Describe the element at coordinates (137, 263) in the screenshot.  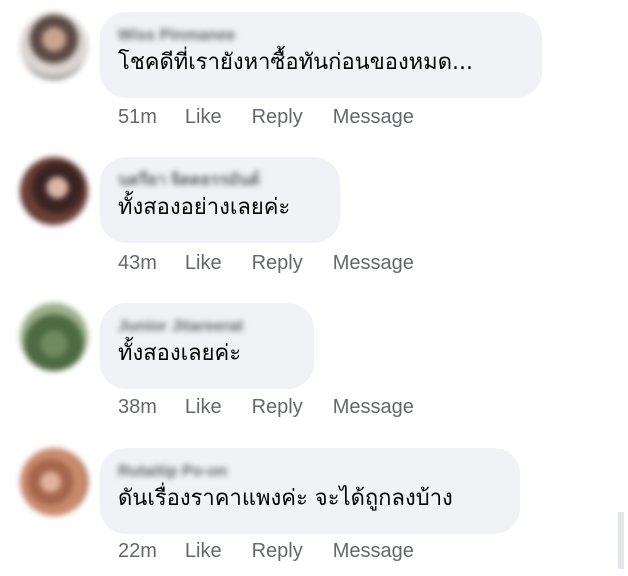
I see `comment-timestamp: 43m` at that location.